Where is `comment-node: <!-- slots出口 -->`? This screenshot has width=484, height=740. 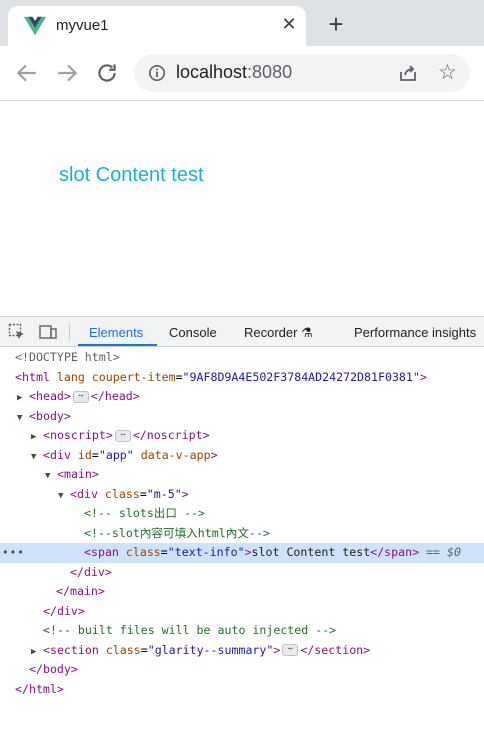 comment-node: <!-- slots出口 --> is located at coordinates (144, 513).